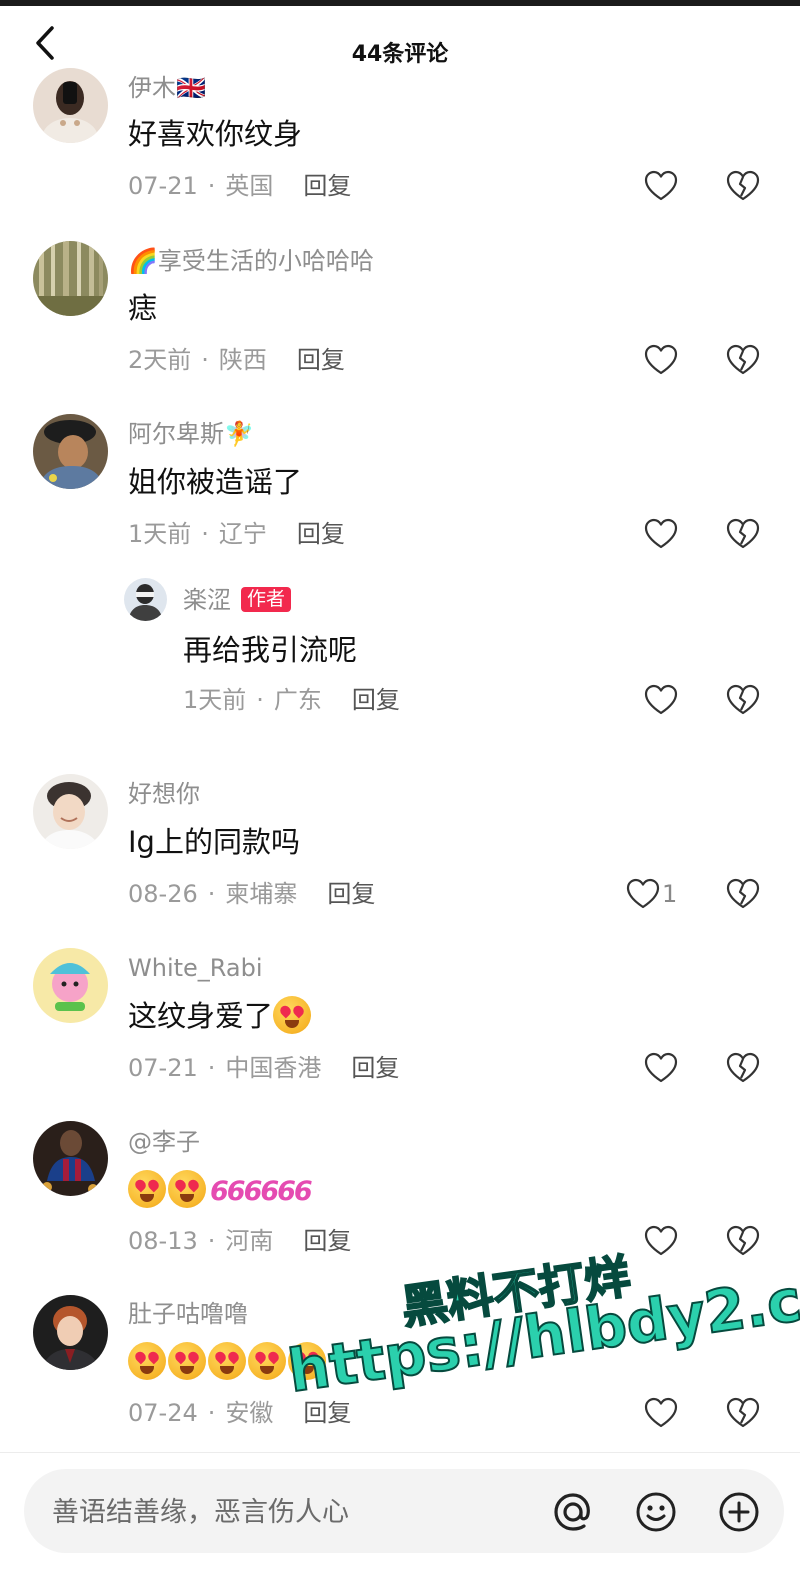 Image resolution: width=800 pixels, height=1570 pixels. I want to click on comment-location: 英国, so click(249, 186).